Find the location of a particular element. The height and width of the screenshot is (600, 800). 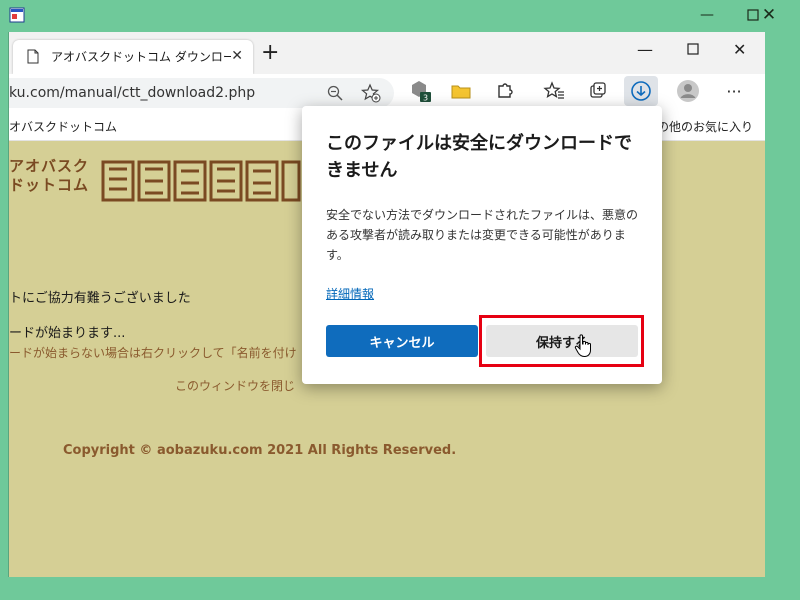

highlight-annotation is located at coordinates (561, 341).